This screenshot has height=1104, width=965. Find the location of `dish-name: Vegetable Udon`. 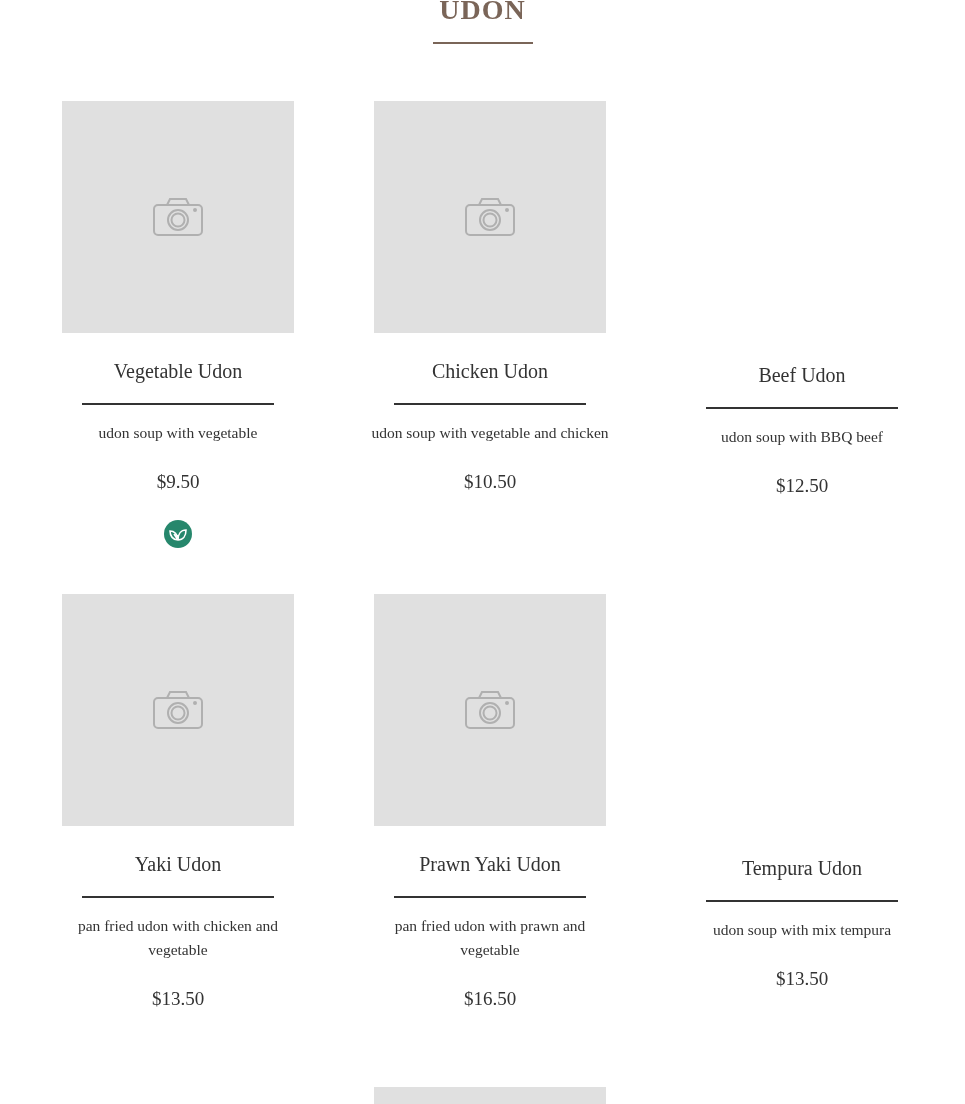

dish-name: Vegetable Udon is located at coordinates (178, 371).